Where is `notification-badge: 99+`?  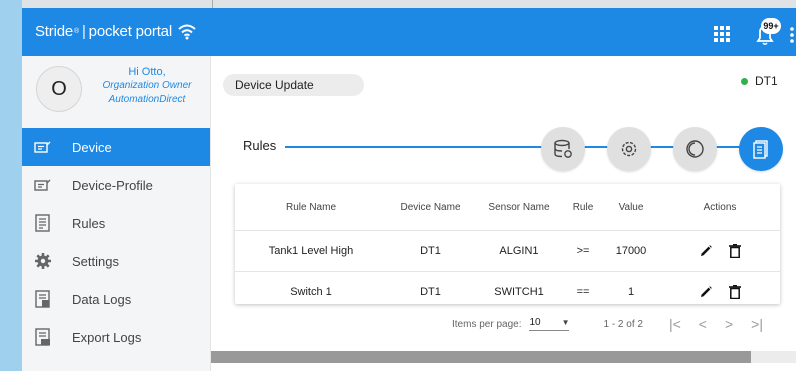
notification-badge: 99+ is located at coordinates (771, 26).